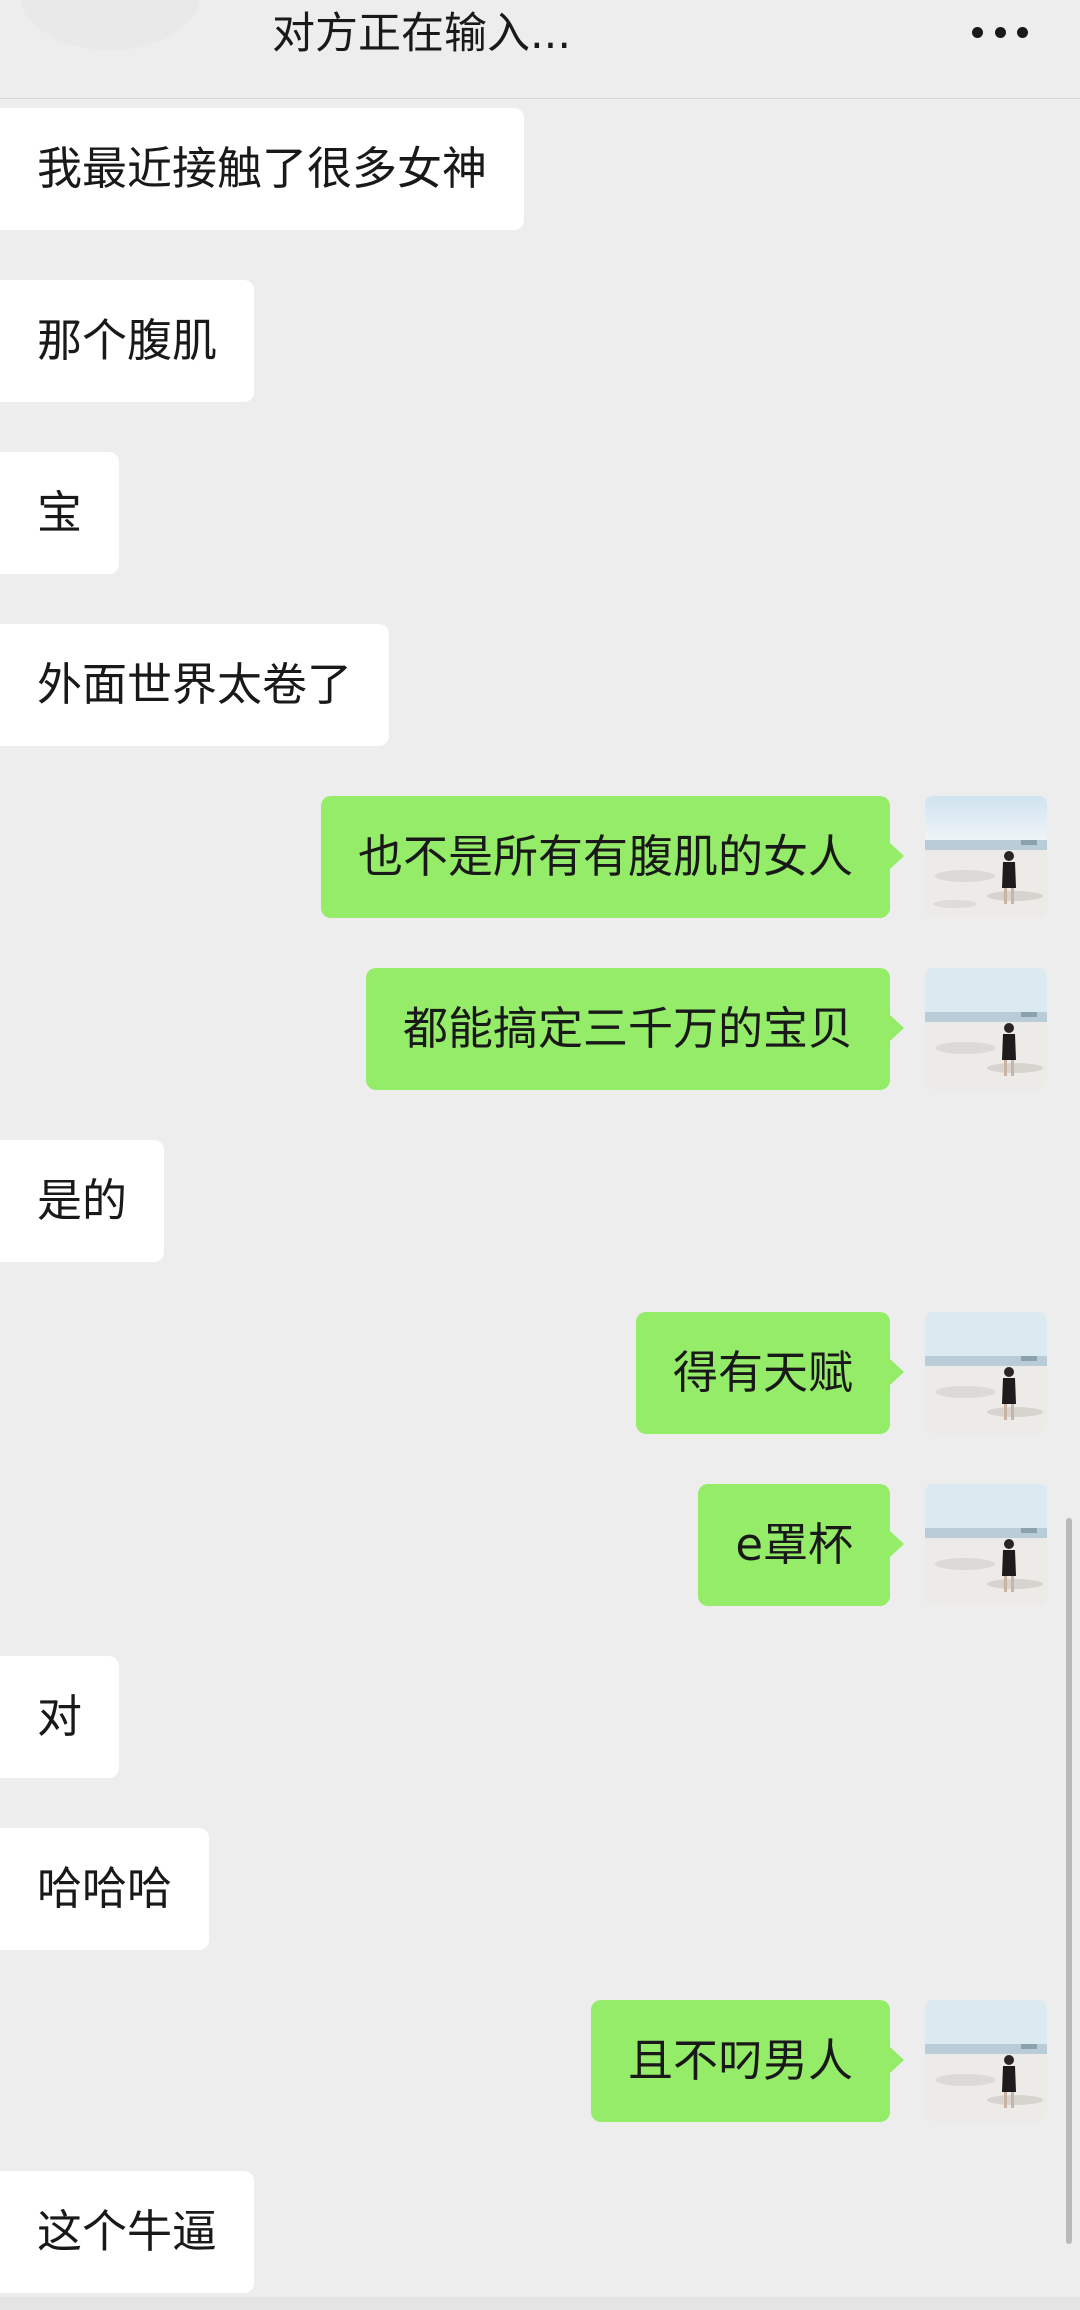 The width and height of the screenshot is (1080, 2310). Describe the element at coordinates (1000, 32) in the screenshot. I see `more-options-icon` at that location.